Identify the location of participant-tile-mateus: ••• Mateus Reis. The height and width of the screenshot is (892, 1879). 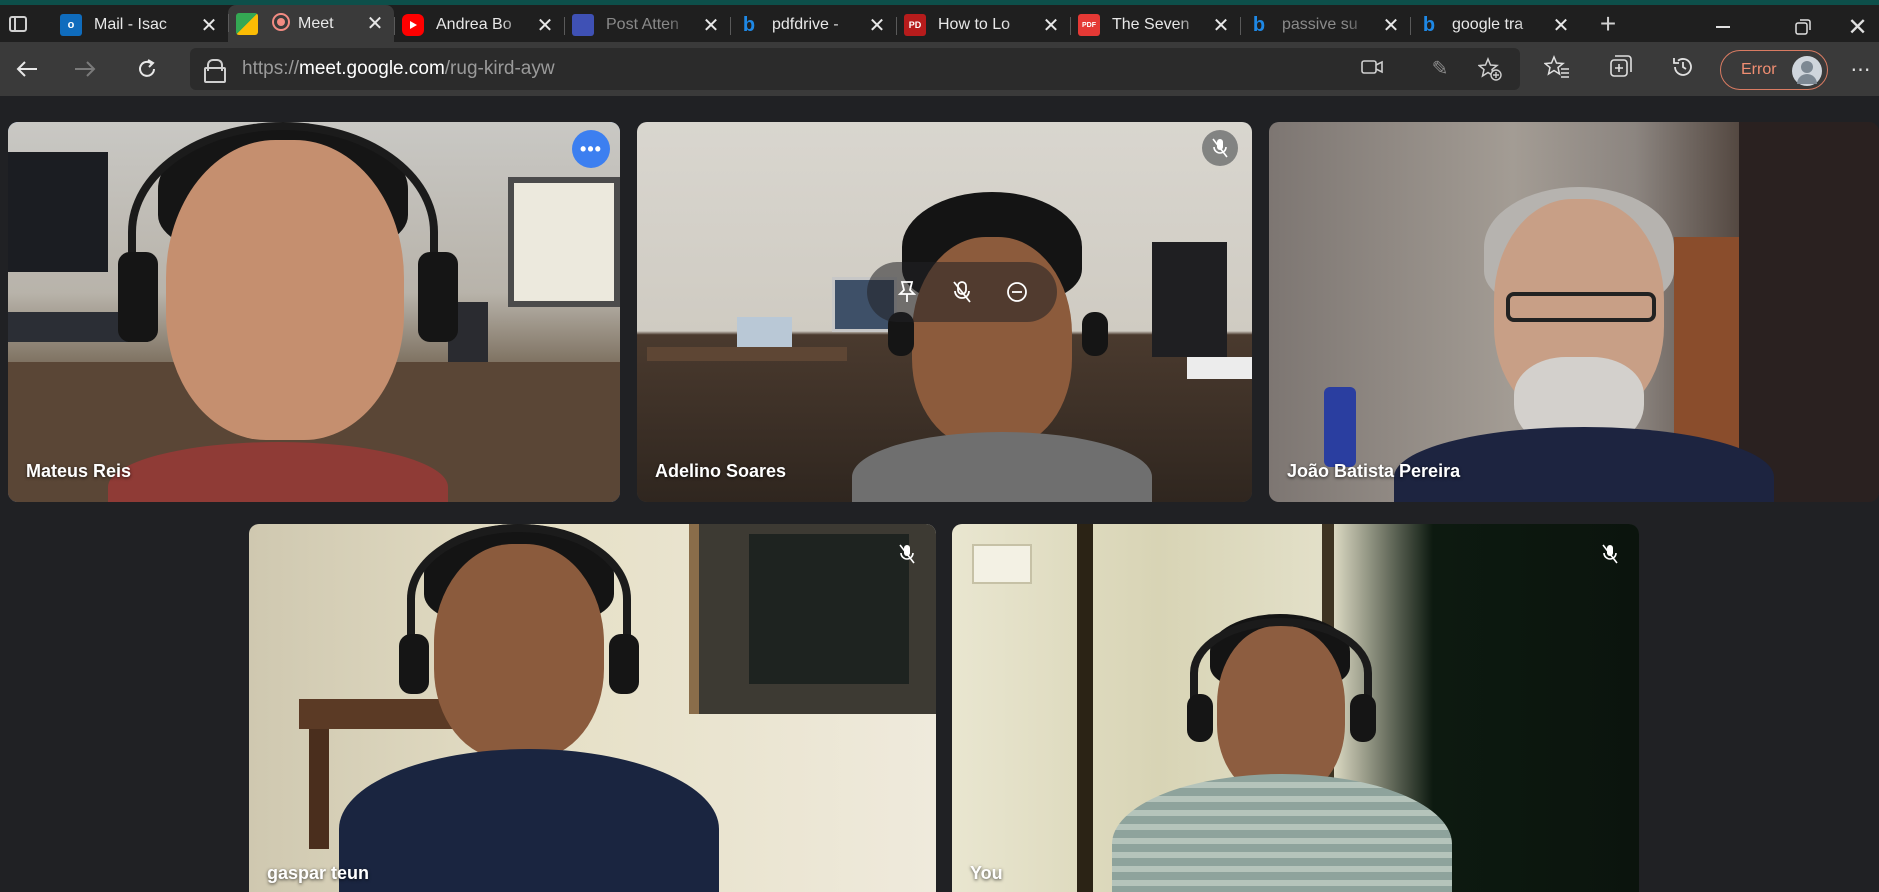
(314, 312).